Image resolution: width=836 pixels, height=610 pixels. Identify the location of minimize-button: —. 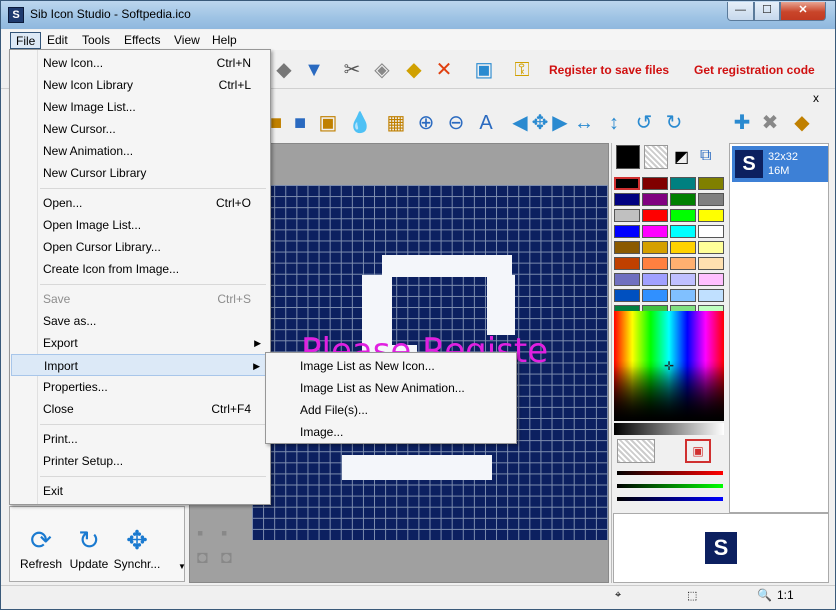
(740, 11).